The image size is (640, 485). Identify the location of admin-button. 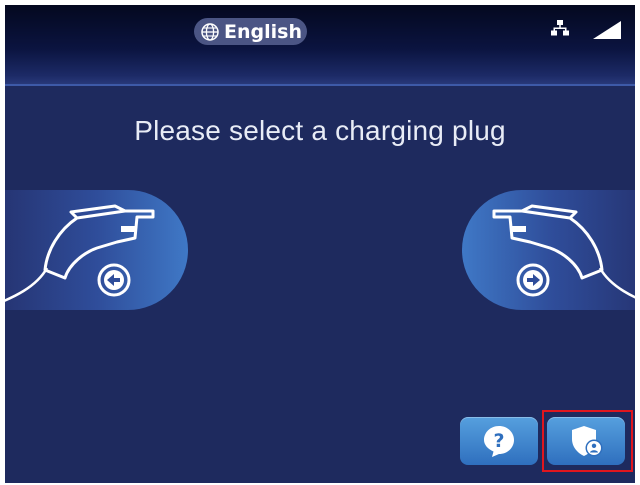
(586, 441).